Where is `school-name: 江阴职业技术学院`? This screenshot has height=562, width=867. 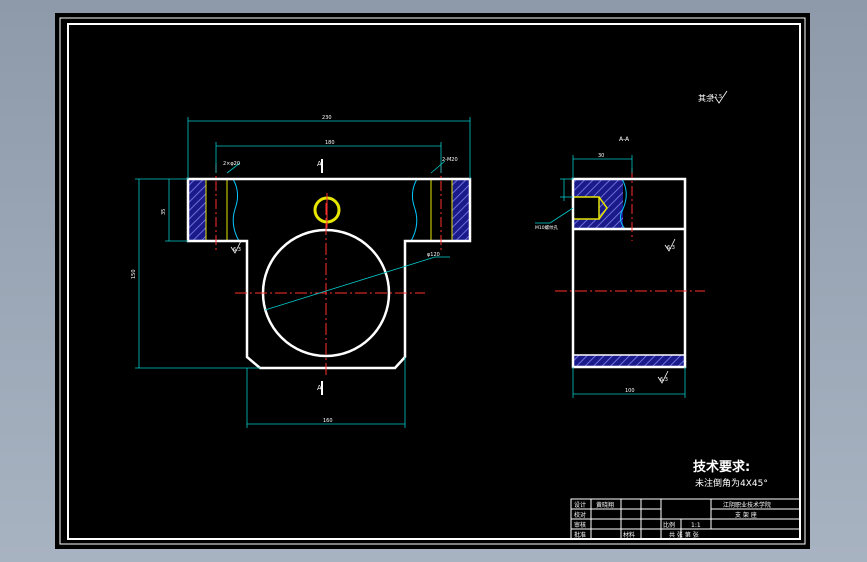
school-name: 江阴职业技术学院 is located at coordinates (747, 505).